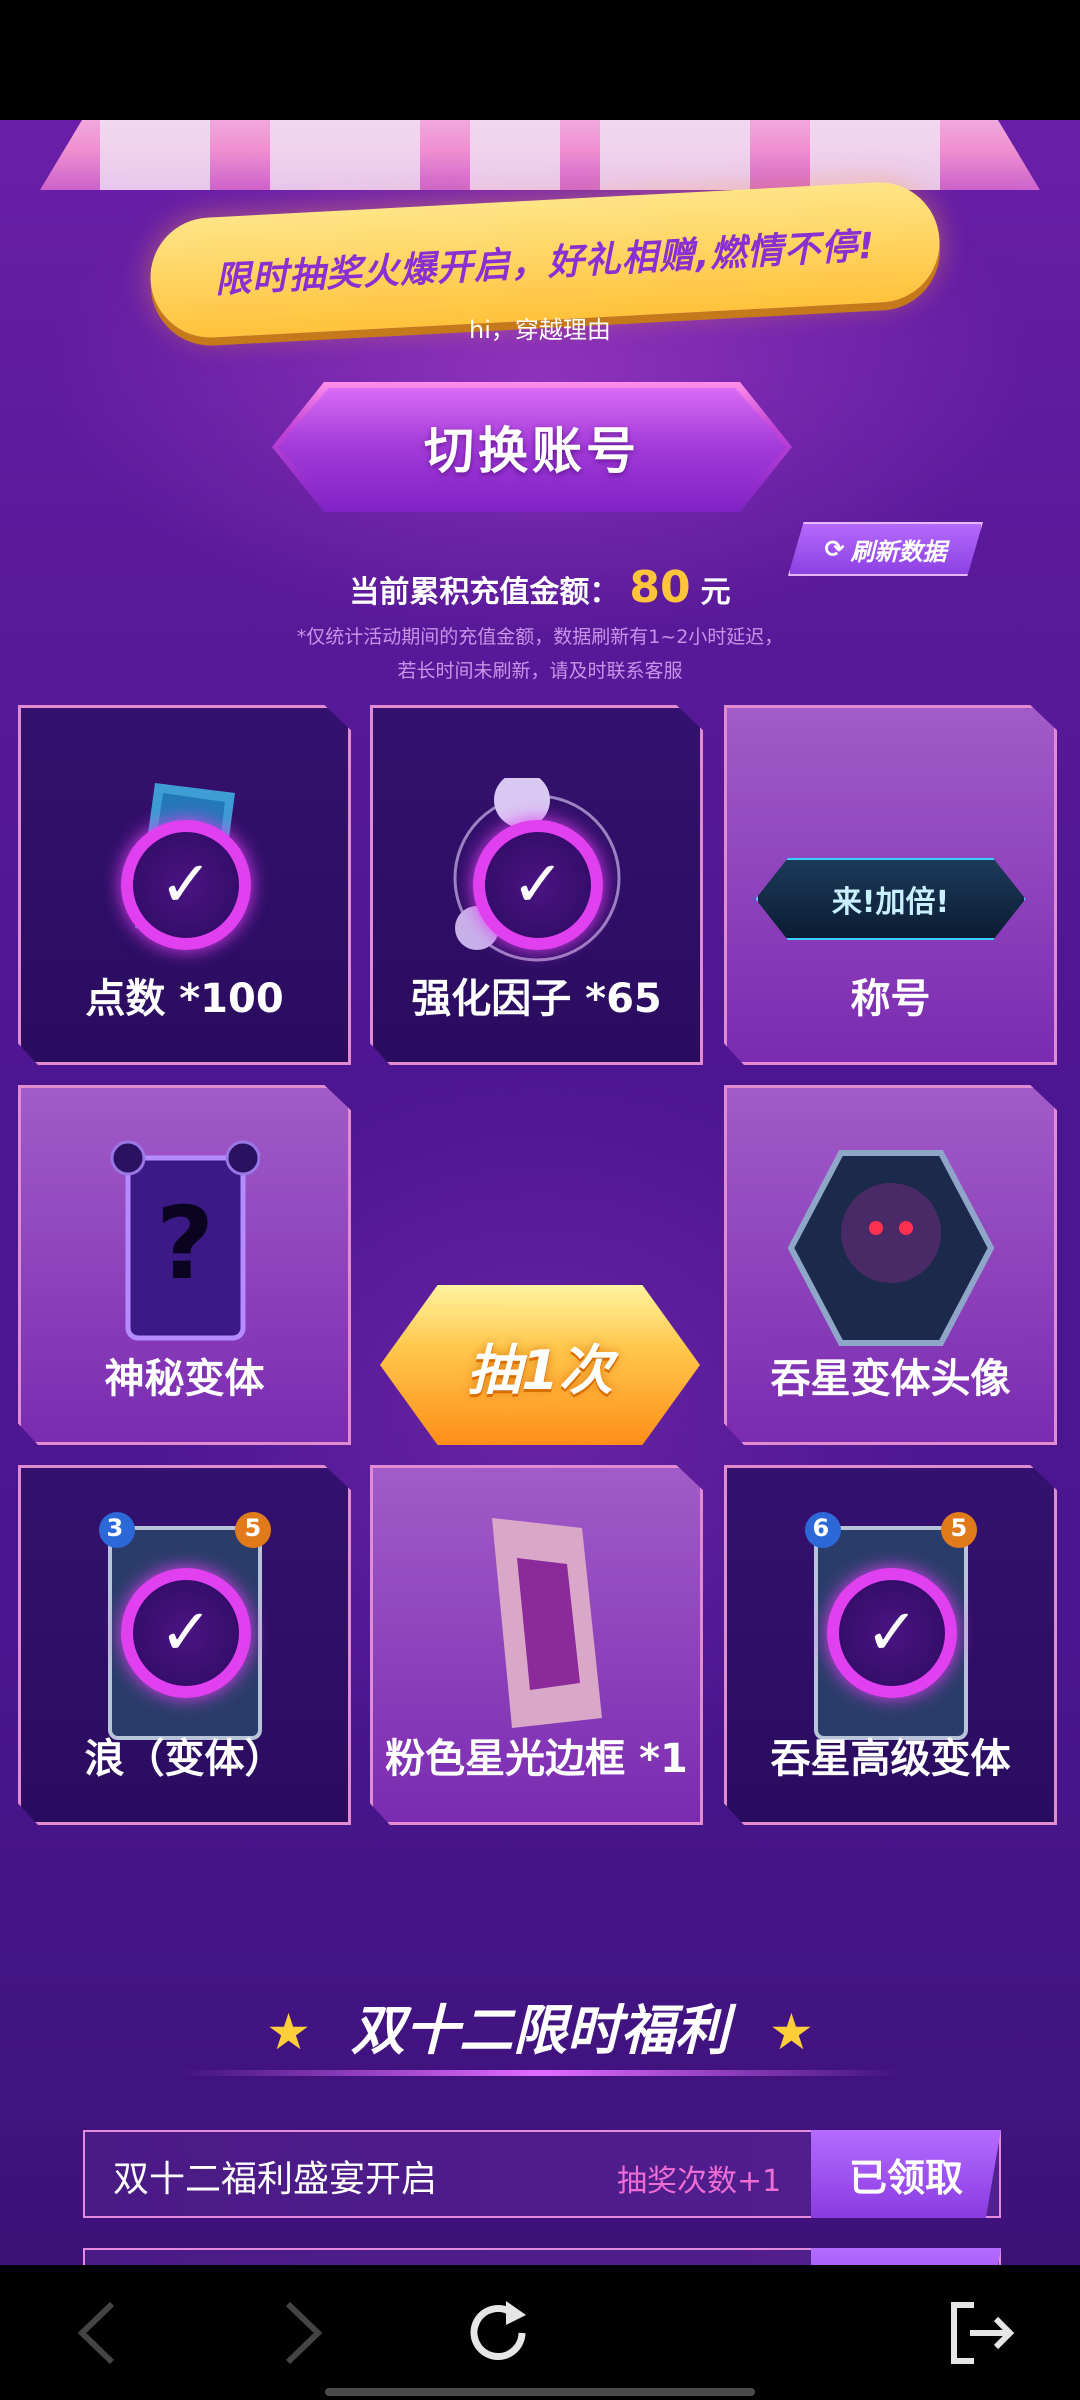 The width and height of the screenshot is (1080, 2400). What do you see at coordinates (302, 2333) in the screenshot?
I see `forward-icon` at bounding box center [302, 2333].